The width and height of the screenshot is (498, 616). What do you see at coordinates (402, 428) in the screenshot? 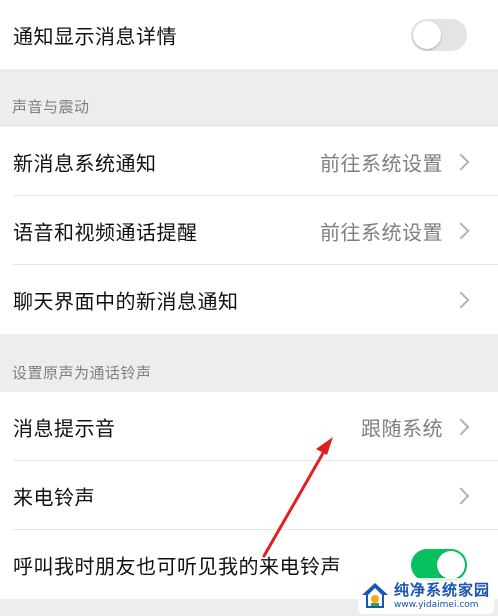
I see `row-value: 跟随系统` at bounding box center [402, 428].